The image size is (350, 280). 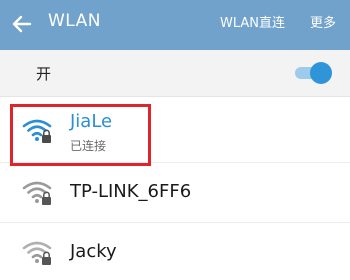 I want to click on page-title: WLAN, so click(x=75, y=21).